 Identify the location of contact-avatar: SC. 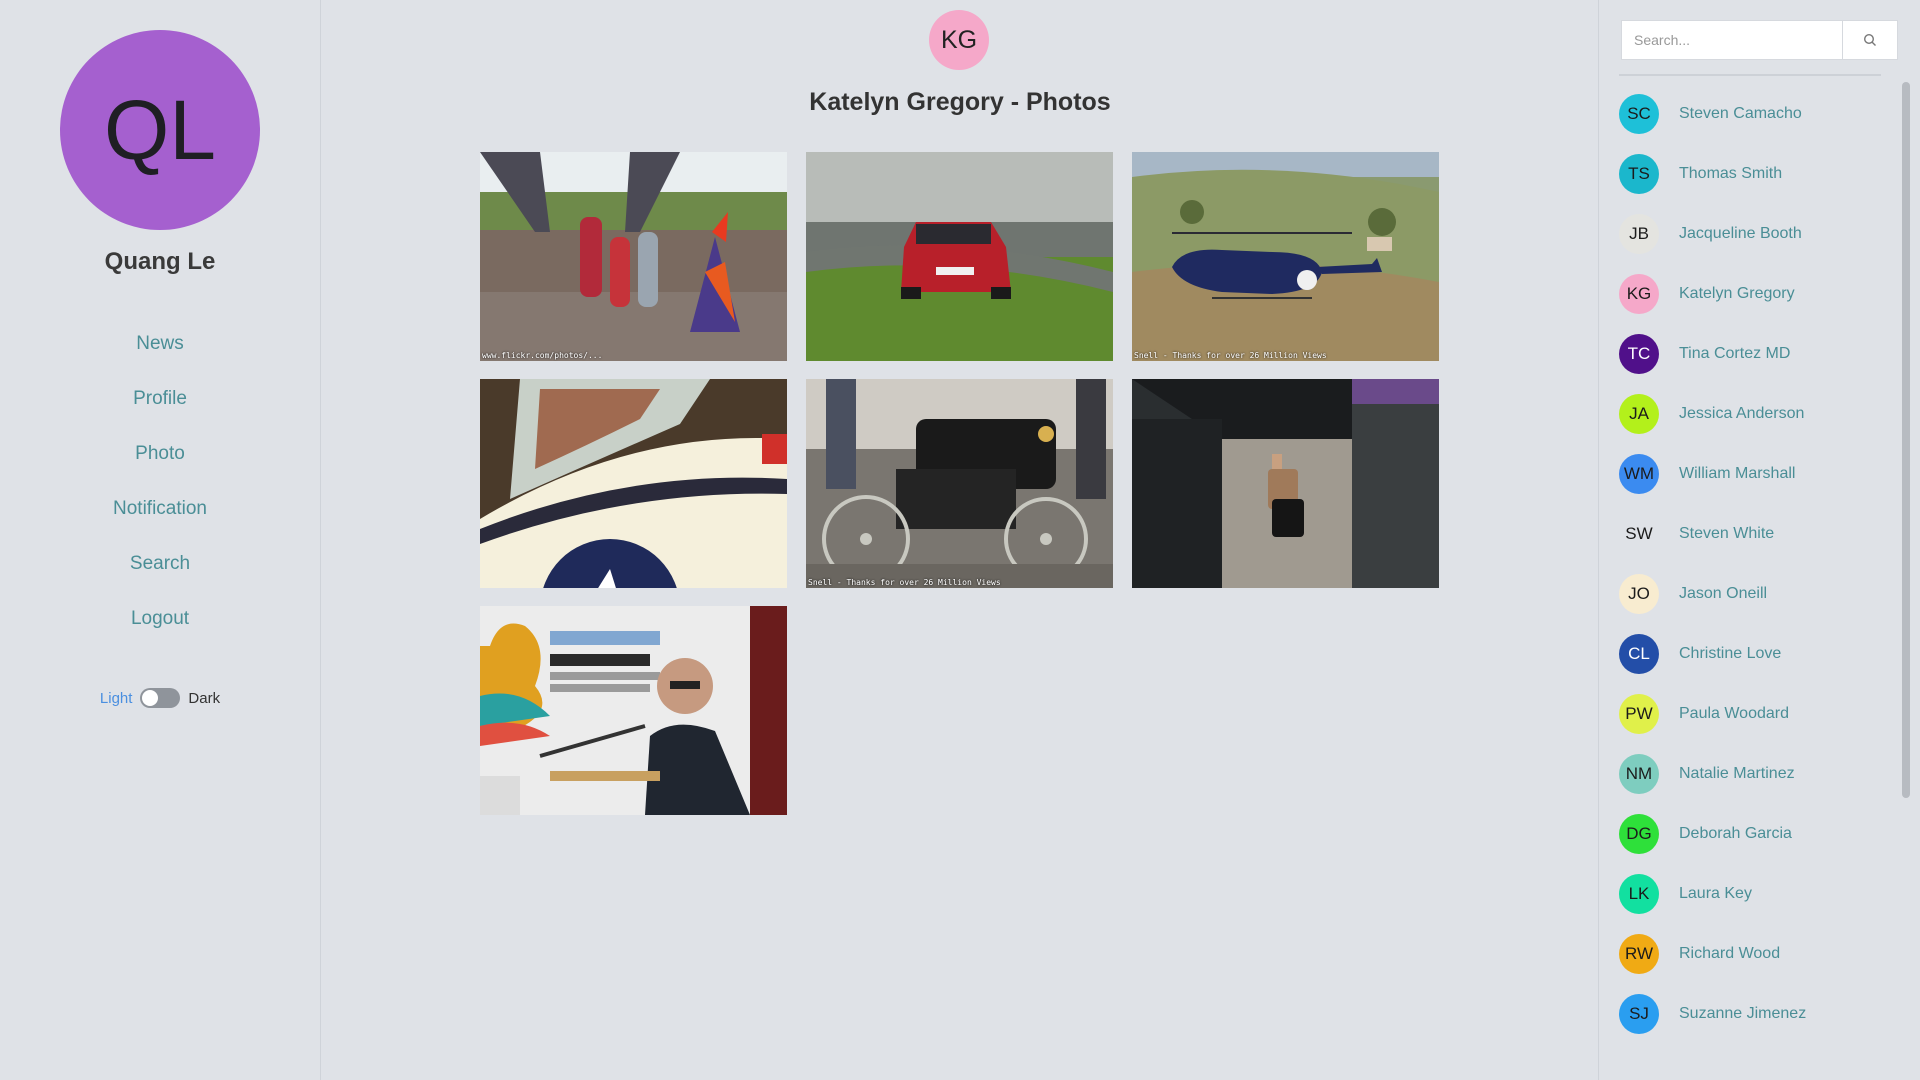
(1639, 114).